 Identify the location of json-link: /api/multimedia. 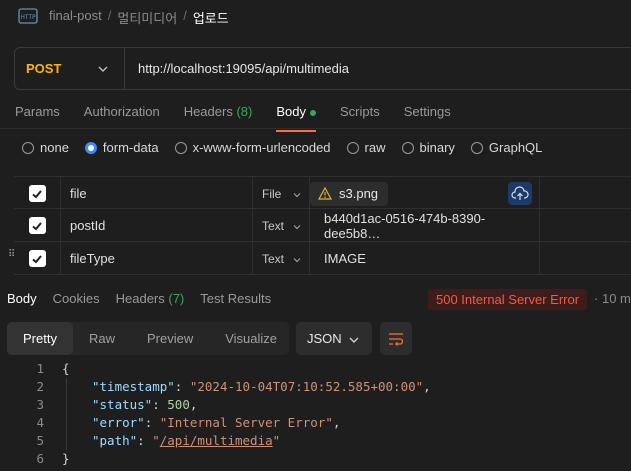
(216, 440).